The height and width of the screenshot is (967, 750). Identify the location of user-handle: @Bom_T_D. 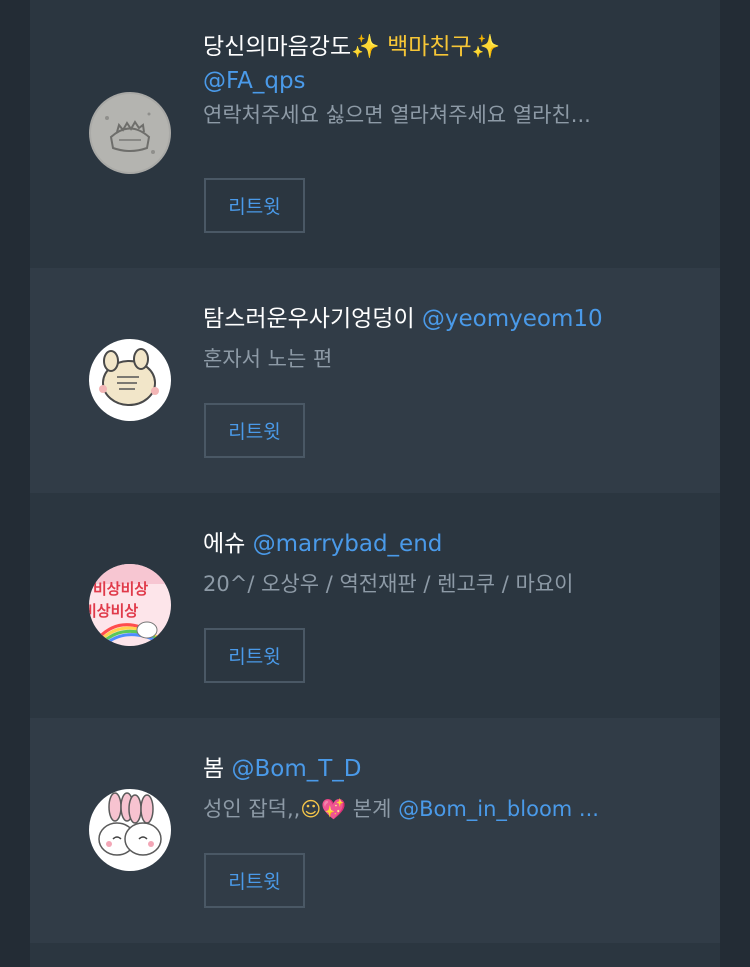
(296, 769).